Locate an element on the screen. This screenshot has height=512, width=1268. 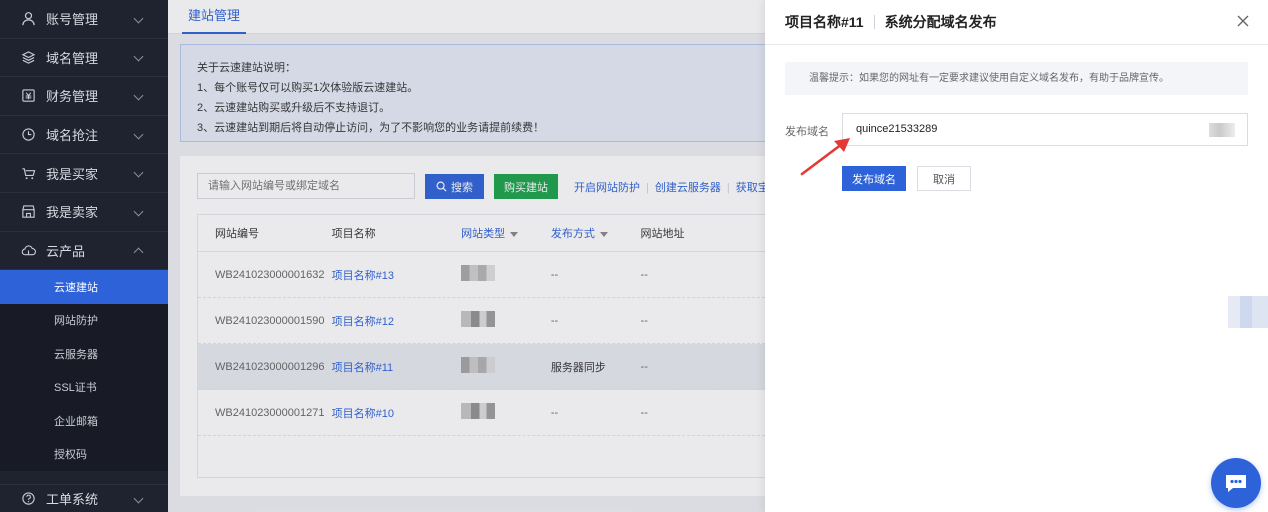
chat-support-button is located at coordinates (1236, 483).